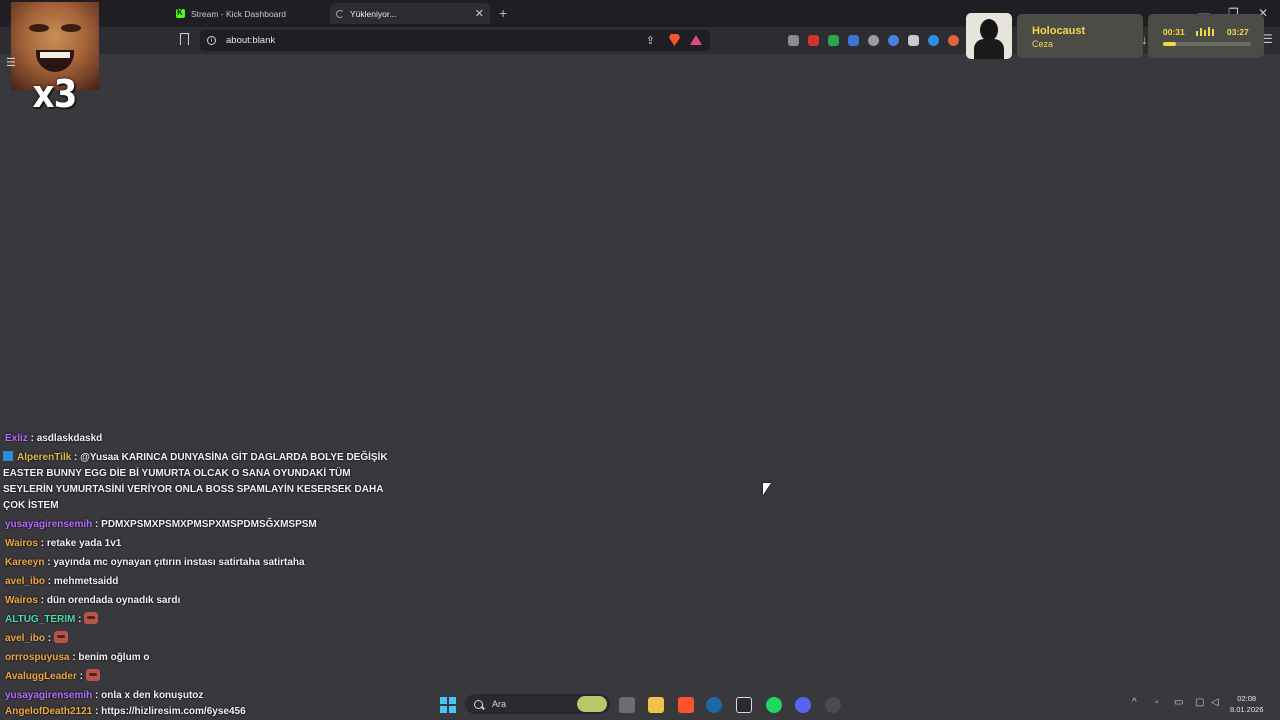 The width and height of the screenshot is (1280, 720). I want to click on display-icon: ▢, so click(1199, 702).